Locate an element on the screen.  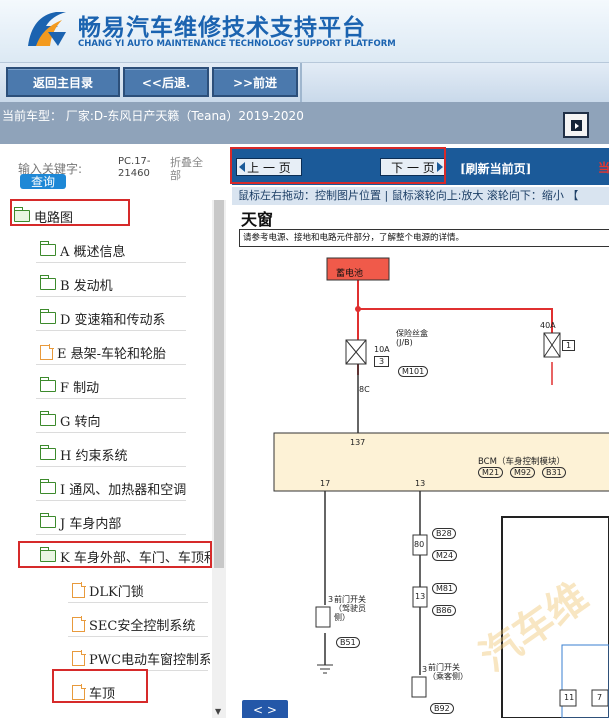
tree-item-label: H 约束系统 is located at coordinates (94, 456).